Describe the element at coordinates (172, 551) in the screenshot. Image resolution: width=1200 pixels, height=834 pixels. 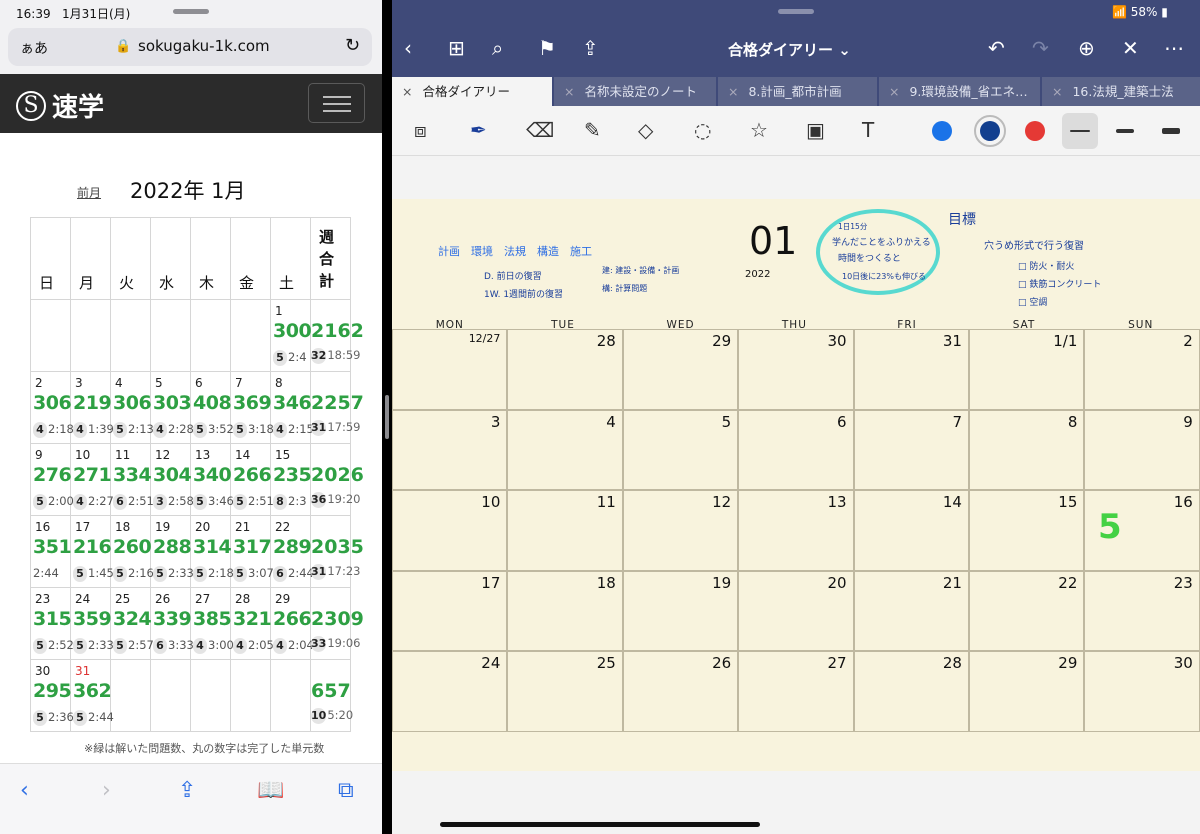
I see `day-cell: 19 288 5 2:33` at that location.